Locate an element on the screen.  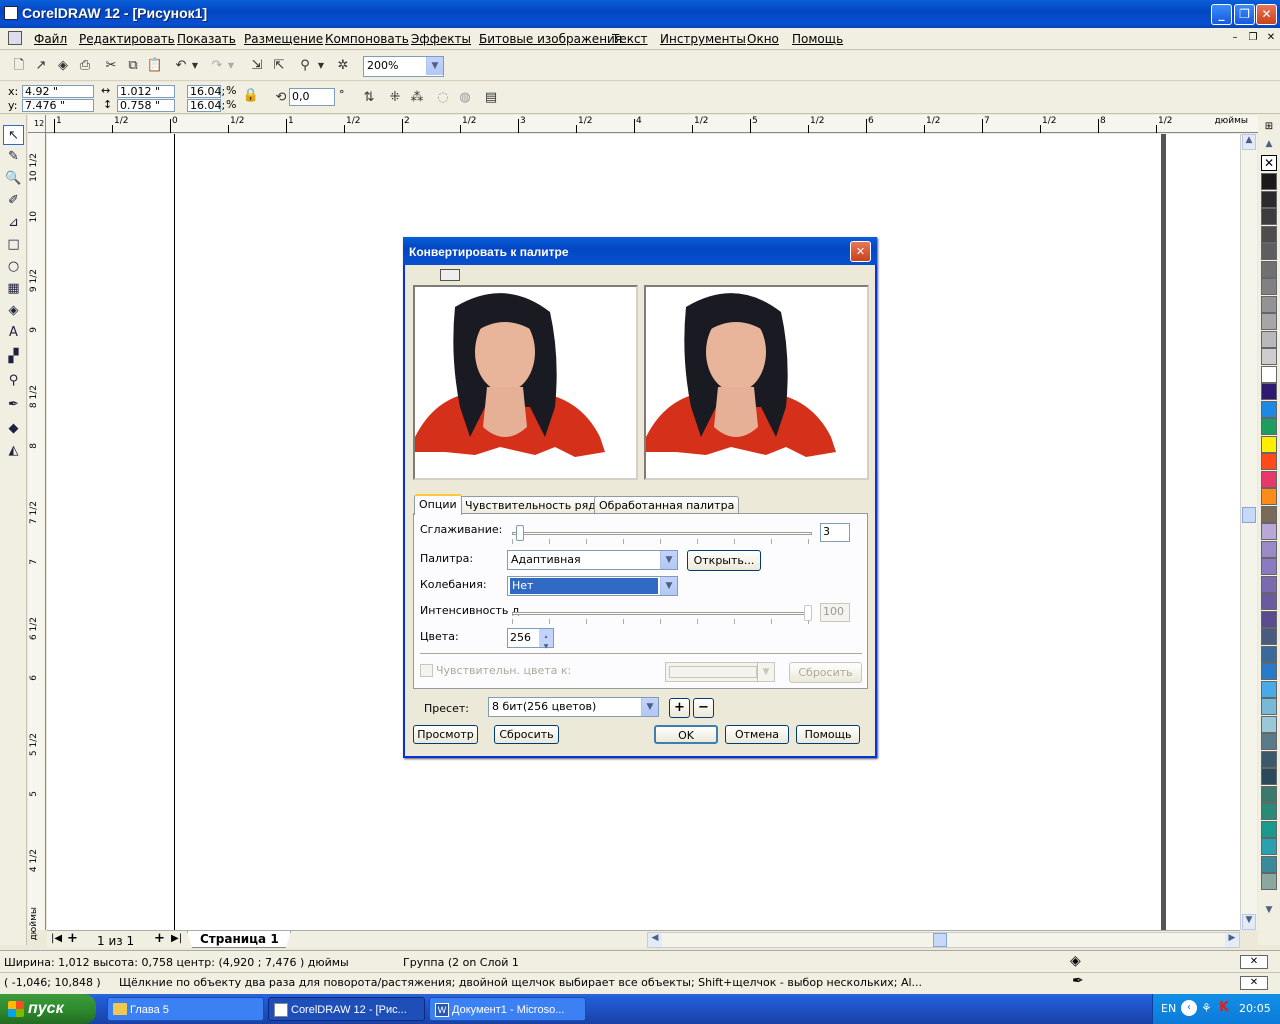
corel-online-icon: ✲ is located at coordinates (343, 66).